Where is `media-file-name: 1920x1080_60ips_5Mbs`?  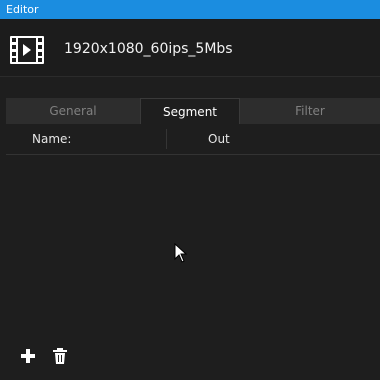
media-file-name: 1920x1080_60ips_5Mbs is located at coordinates (148, 49).